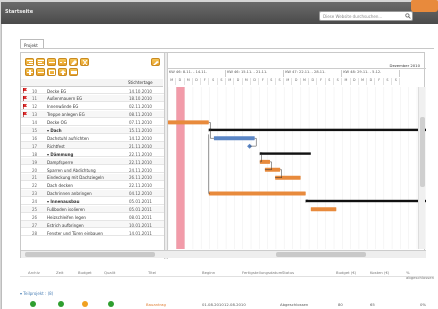 This screenshot has width=438, height=309. Describe the element at coordinates (340, 304) in the screenshot. I see `task-budget: 80` at that location.